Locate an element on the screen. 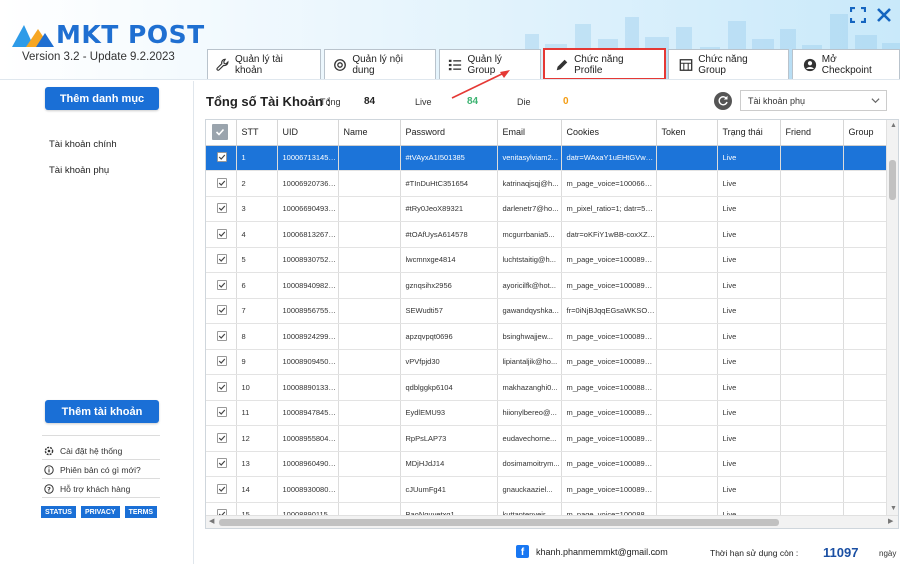 The width and height of the screenshot is (900, 564). cell-group is located at coordinates (865, 387).